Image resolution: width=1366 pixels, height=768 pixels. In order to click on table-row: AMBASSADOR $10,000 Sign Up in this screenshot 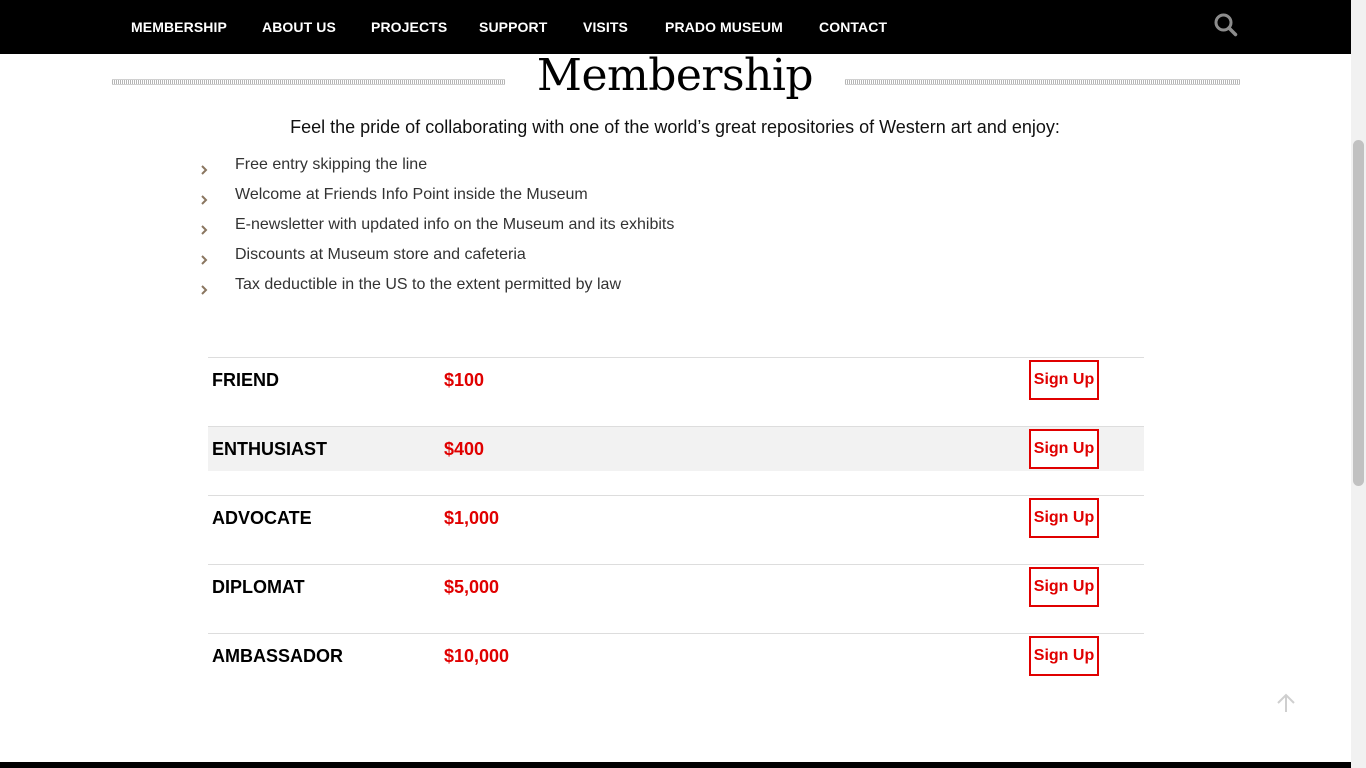, I will do `click(676, 667)`.